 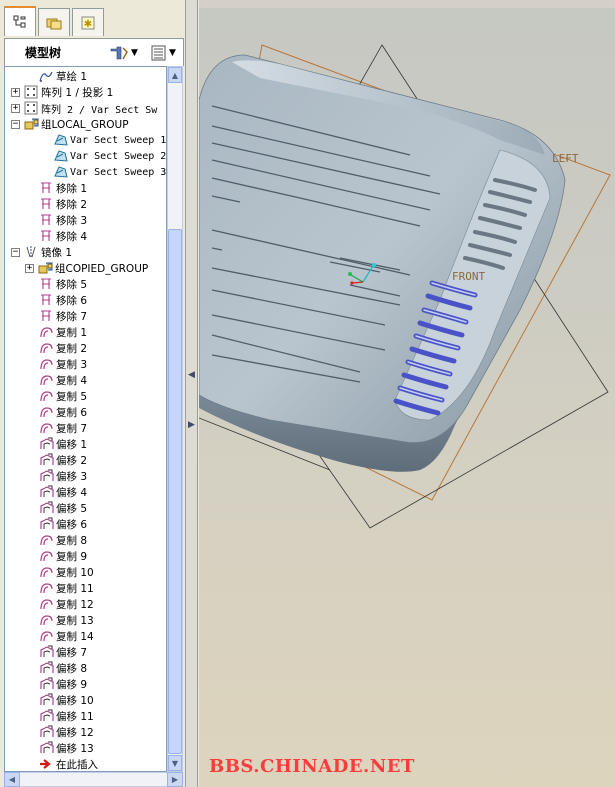 I want to click on tree-item: Var Sect Sweep 1, so click(x=85, y=140).